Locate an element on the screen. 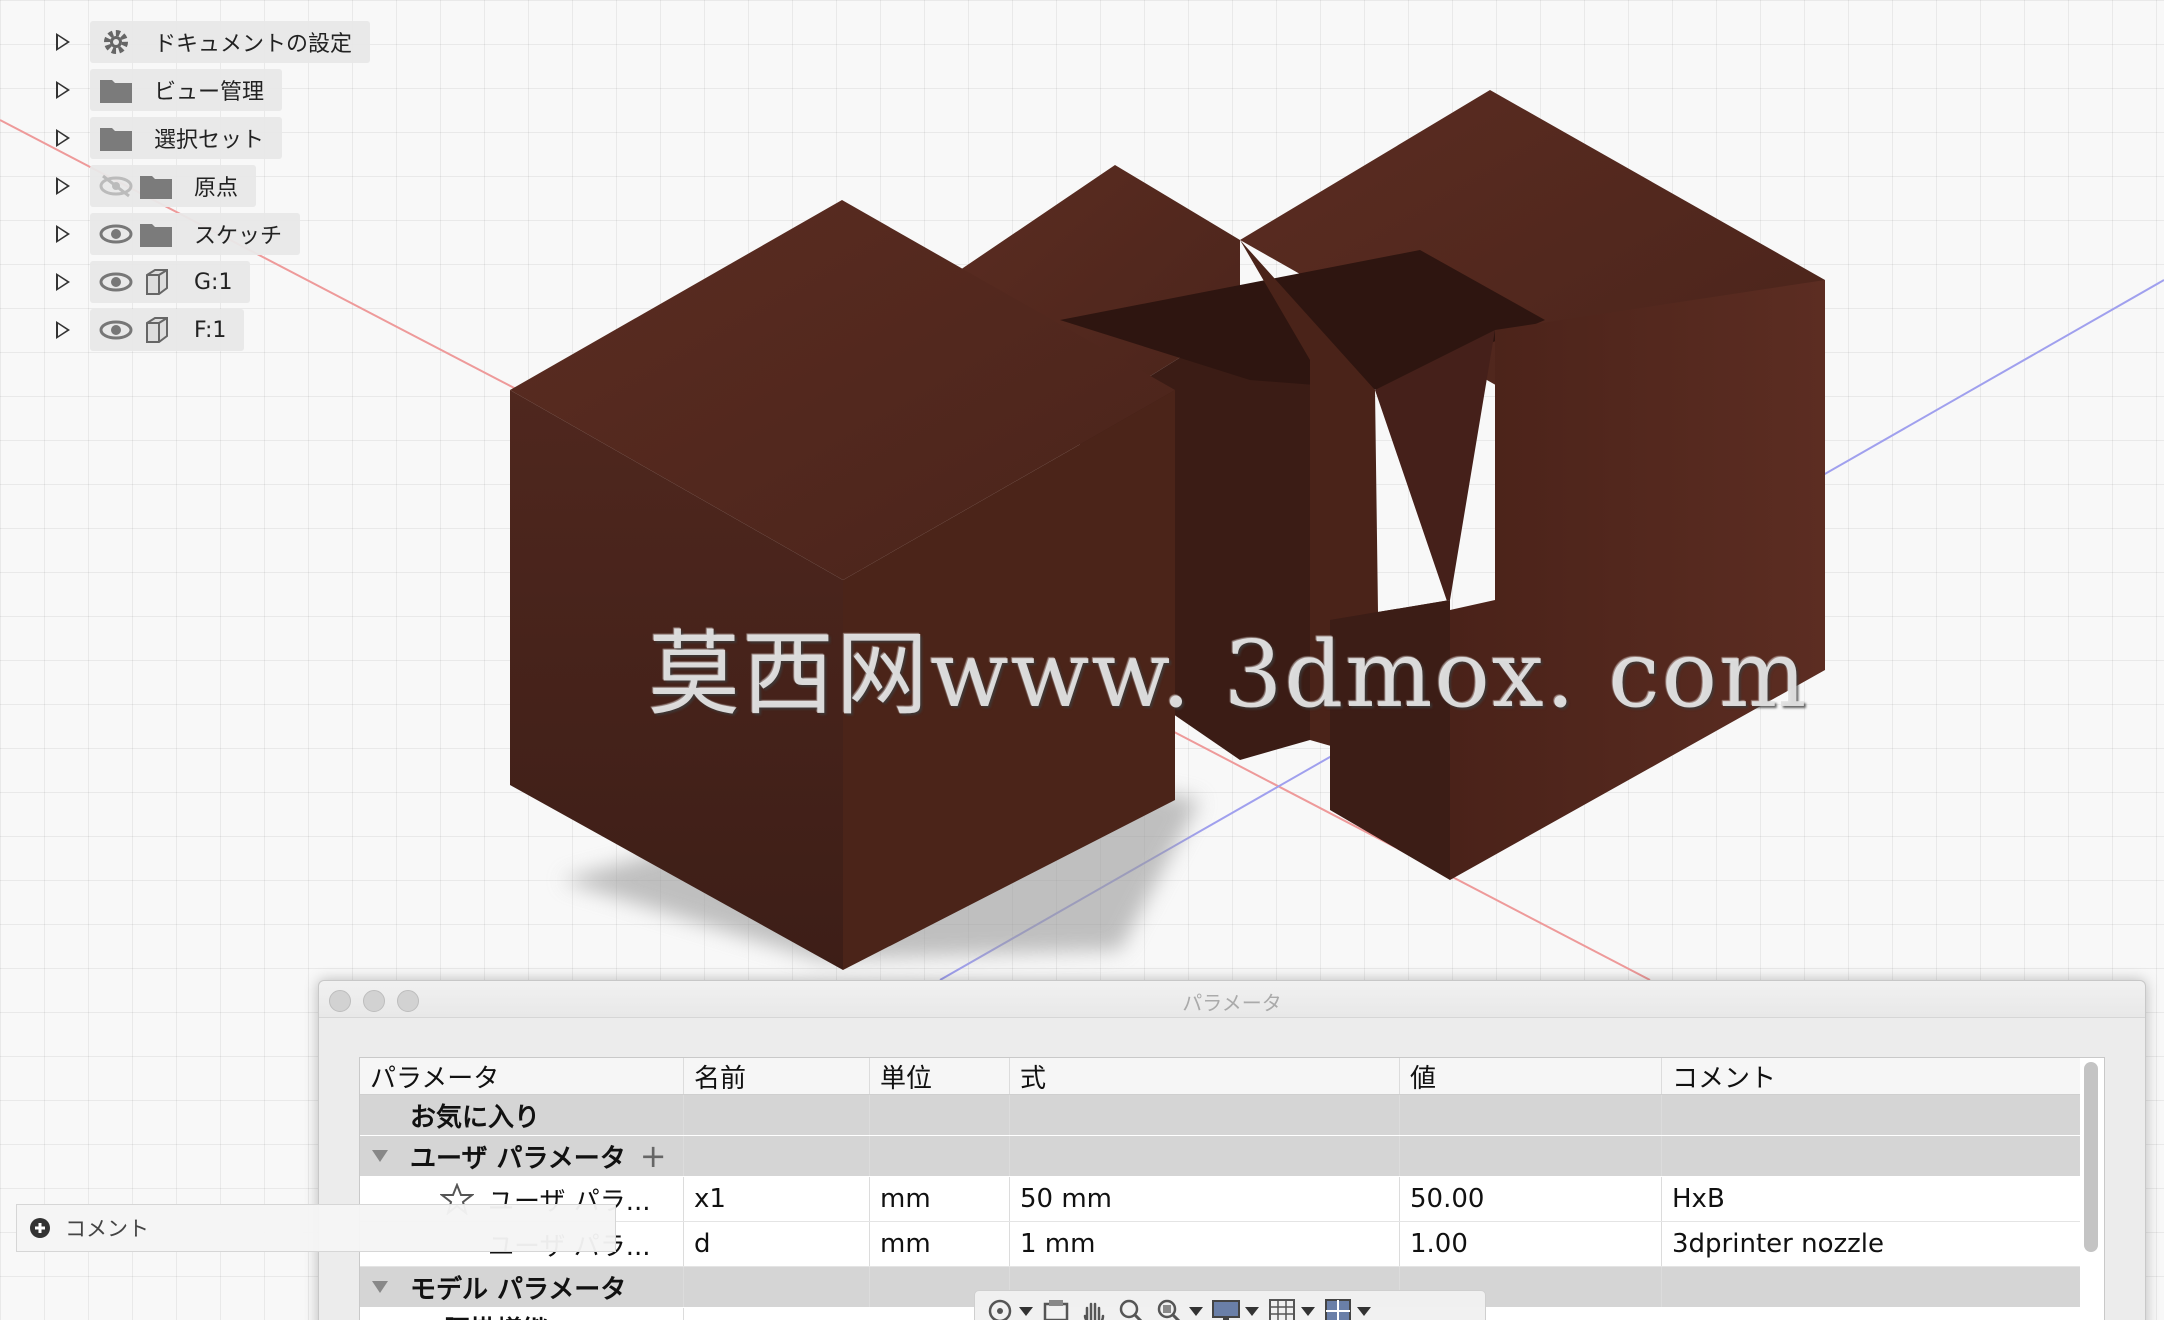  tree-item-body-g1: G:1 is located at coordinates (205, 282).